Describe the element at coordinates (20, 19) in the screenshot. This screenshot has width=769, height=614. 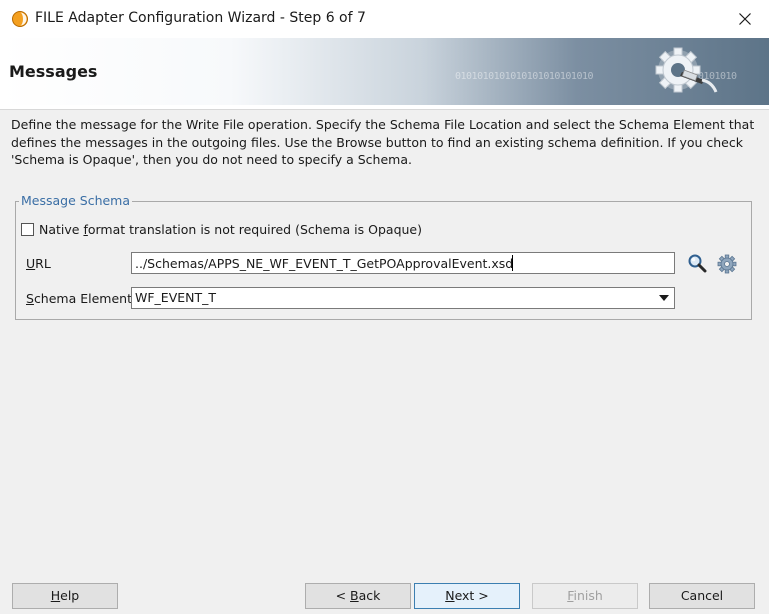
I see `oracle-adapter-icon` at that location.